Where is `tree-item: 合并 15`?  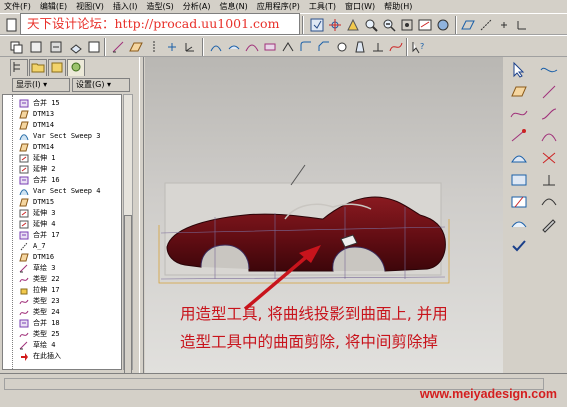 tree-item: 合并 15 is located at coordinates (62, 103).